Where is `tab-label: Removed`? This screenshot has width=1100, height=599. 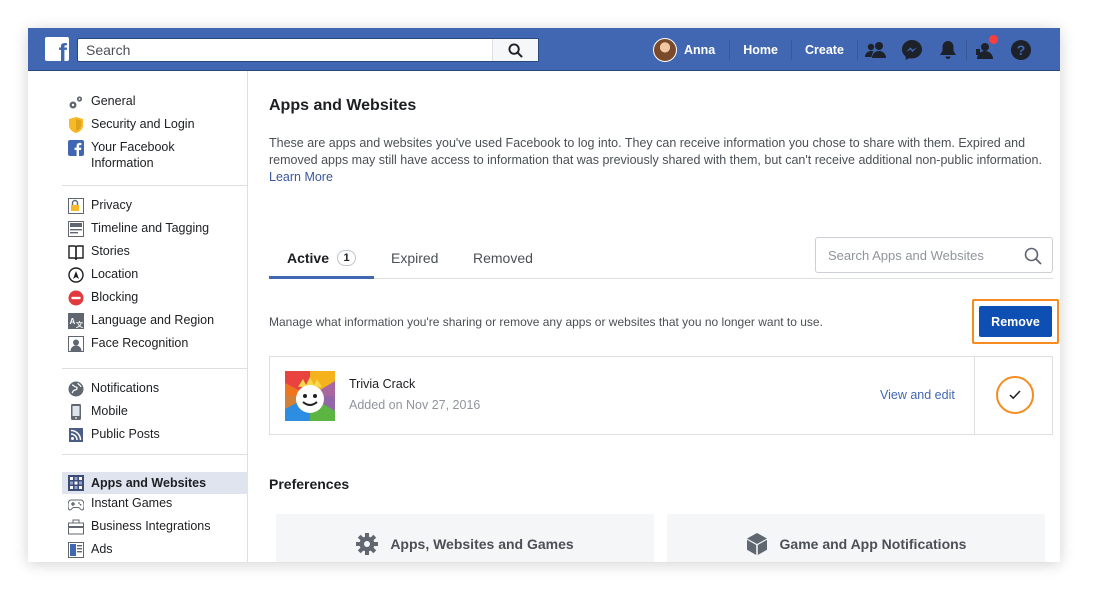 tab-label: Removed is located at coordinates (503, 258).